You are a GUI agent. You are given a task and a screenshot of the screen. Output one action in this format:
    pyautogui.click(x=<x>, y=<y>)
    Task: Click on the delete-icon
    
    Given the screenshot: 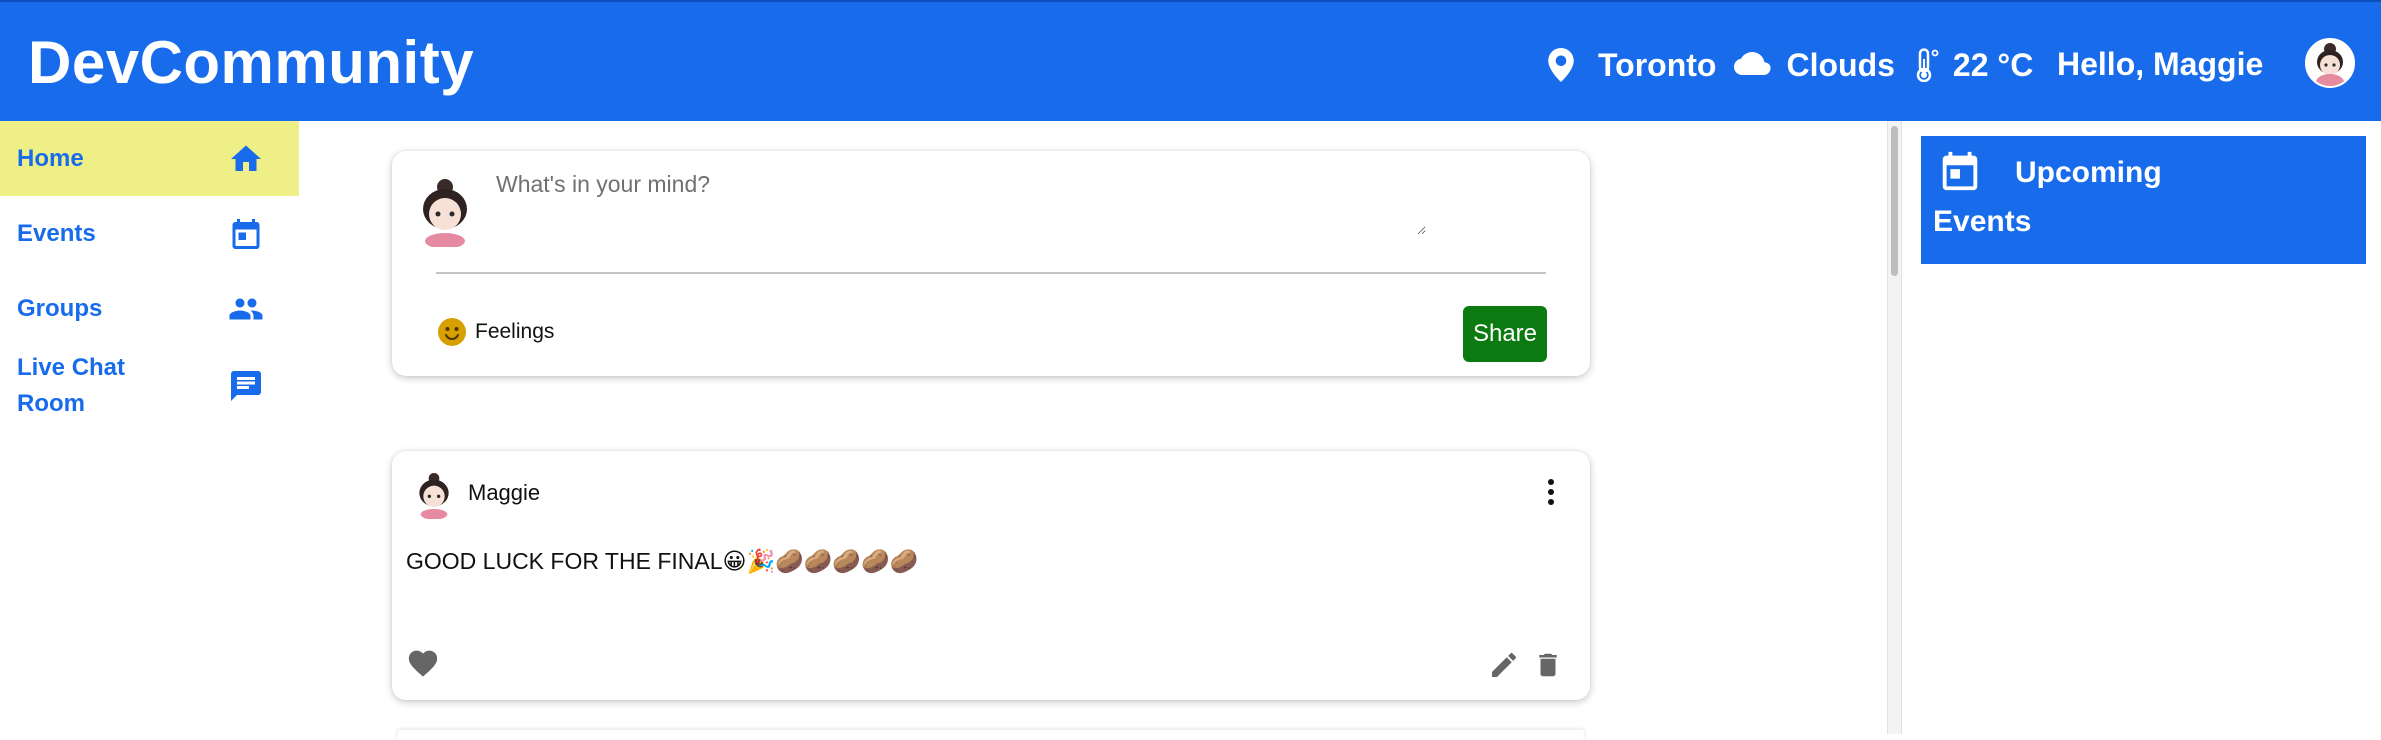 What is the action you would take?
    pyautogui.click(x=1548, y=666)
    